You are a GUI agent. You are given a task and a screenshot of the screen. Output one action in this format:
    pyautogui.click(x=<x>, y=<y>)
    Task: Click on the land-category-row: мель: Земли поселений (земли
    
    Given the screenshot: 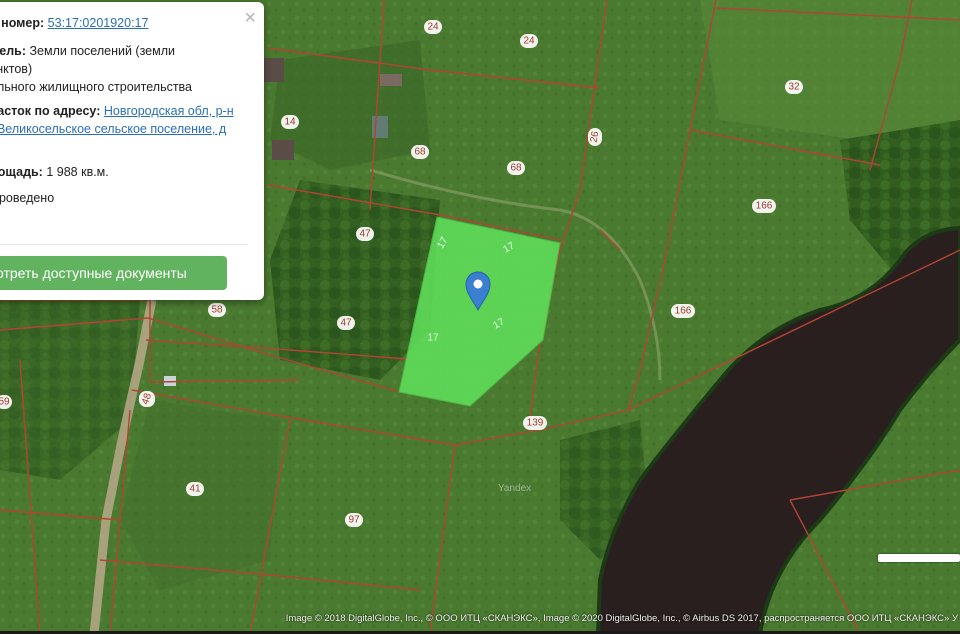 What is the action you would take?
    pyautogui.click(x=87, y=51)
    